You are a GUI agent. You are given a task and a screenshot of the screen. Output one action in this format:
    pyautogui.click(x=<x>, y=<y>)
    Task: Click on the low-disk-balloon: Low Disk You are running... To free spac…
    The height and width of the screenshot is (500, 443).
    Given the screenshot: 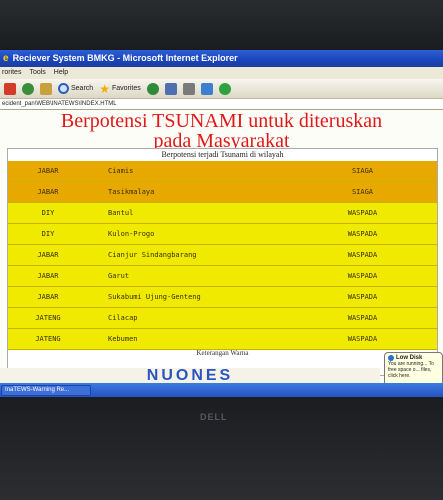 What is the action you would take?
    pyautogui.click(x=413, y=369)
    